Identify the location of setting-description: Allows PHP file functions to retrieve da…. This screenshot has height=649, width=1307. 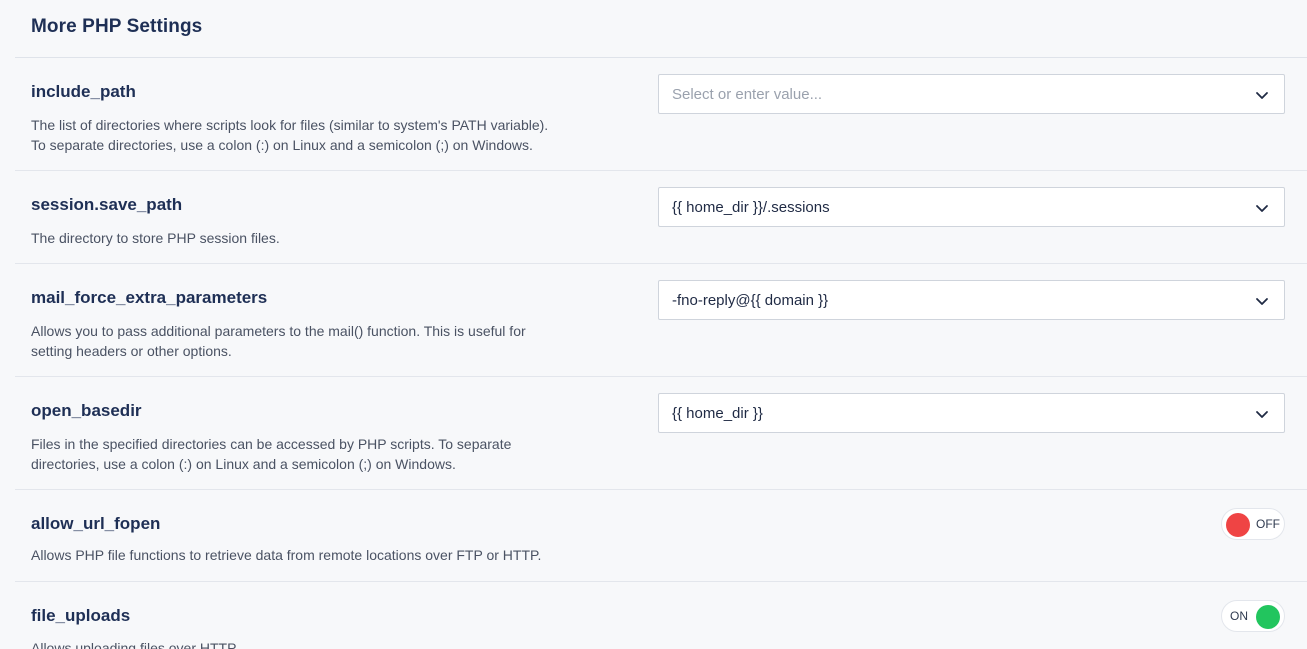
(481, 555).